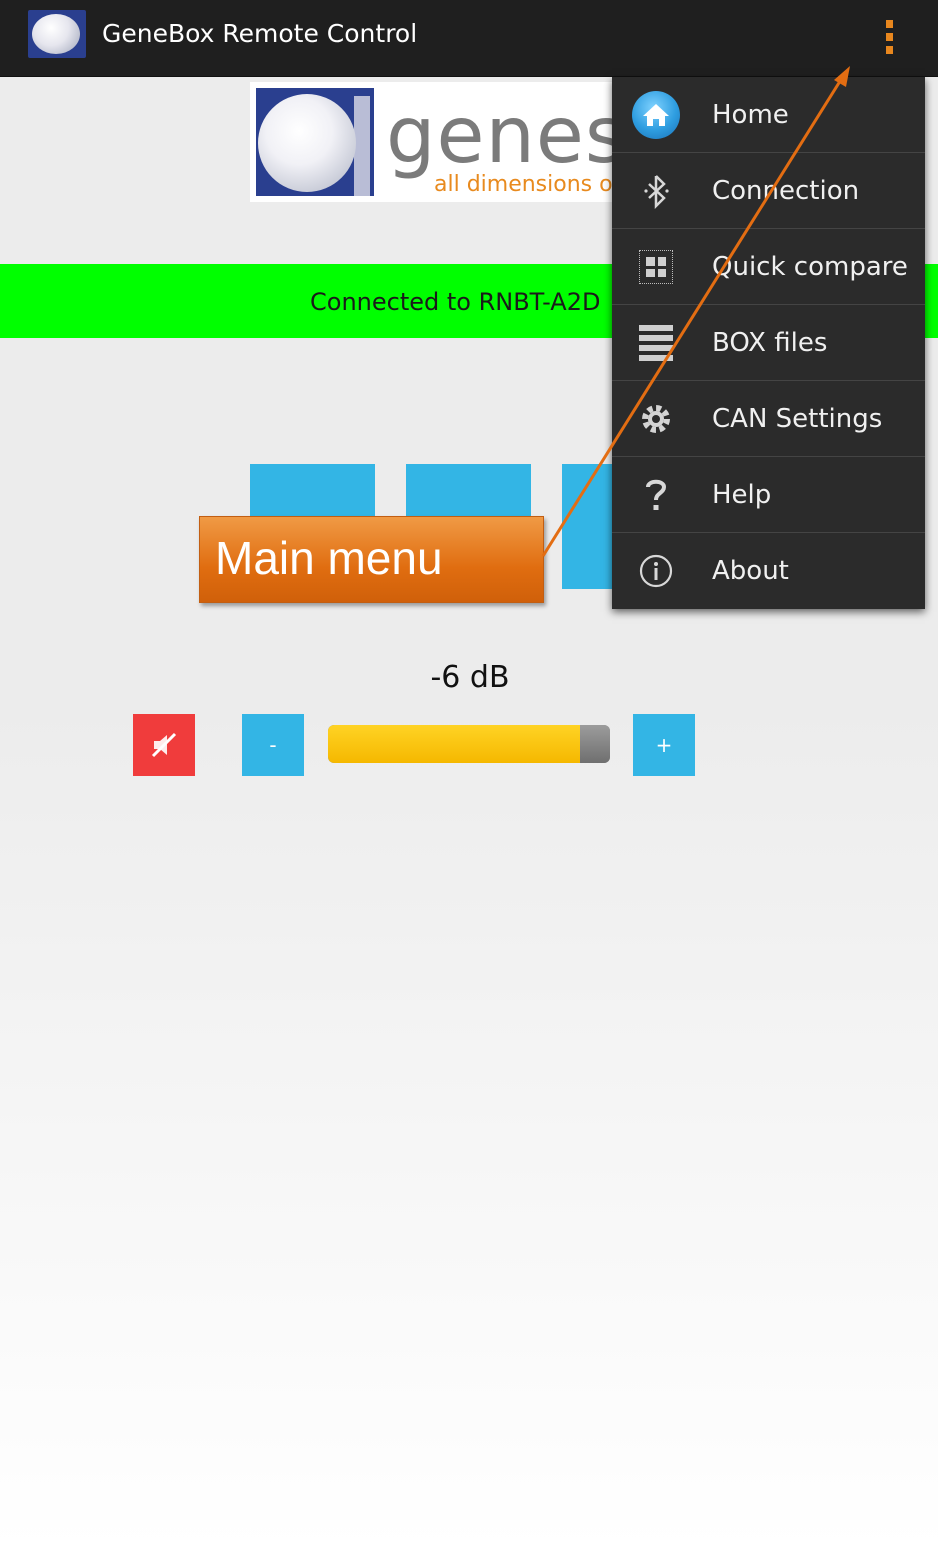 This screenshot has width=938, height=1550. I want to click on volume-slider, so click(469, 744).